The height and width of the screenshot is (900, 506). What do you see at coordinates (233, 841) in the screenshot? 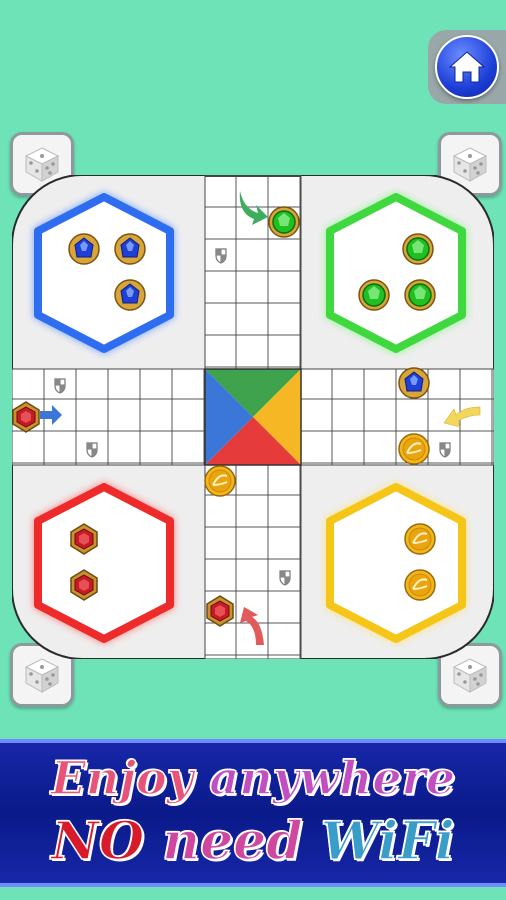
I see `promo-word: need` at bounding box center [233, 841].